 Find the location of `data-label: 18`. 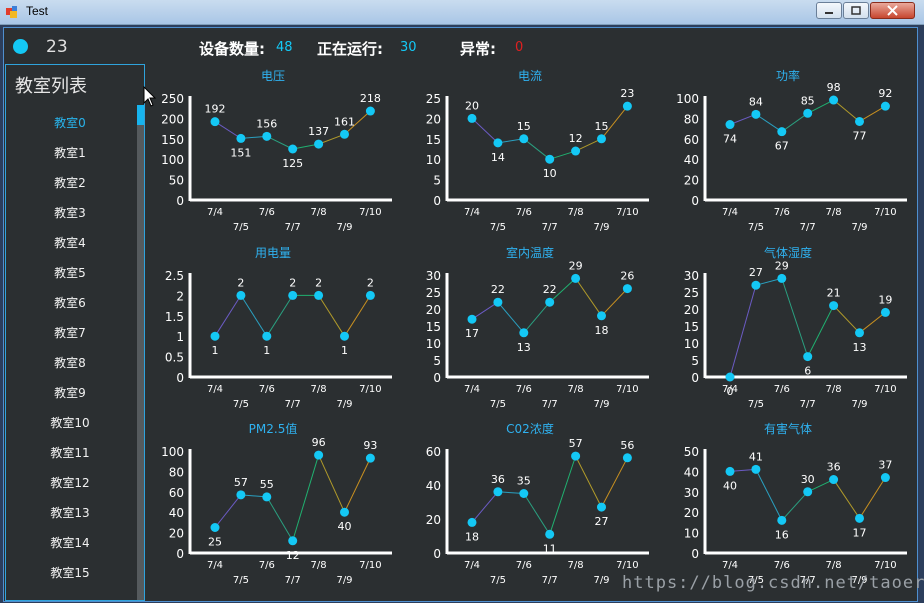

data-label: 18 is located at coordinates (602, 330).